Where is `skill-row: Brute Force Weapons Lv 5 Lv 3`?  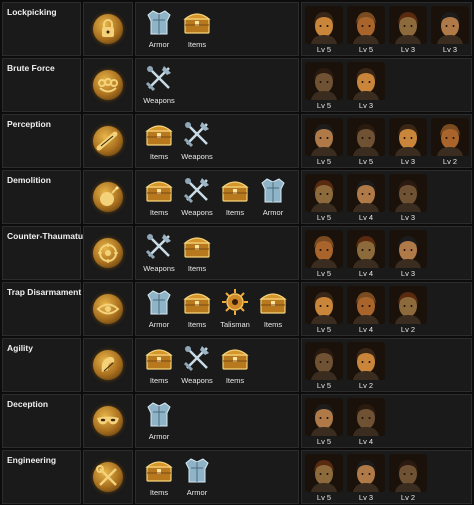 skill-row: Brute Force Weapons Lv 5 Lv 3 is located at coordinates (237, 85).